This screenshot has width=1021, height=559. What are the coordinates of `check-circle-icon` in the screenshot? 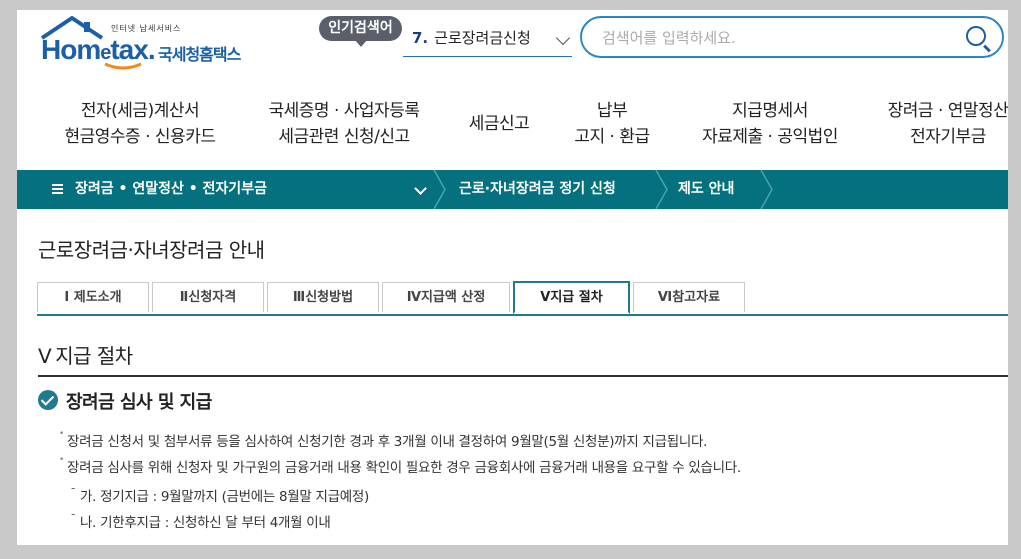 It's located at (48, 400).